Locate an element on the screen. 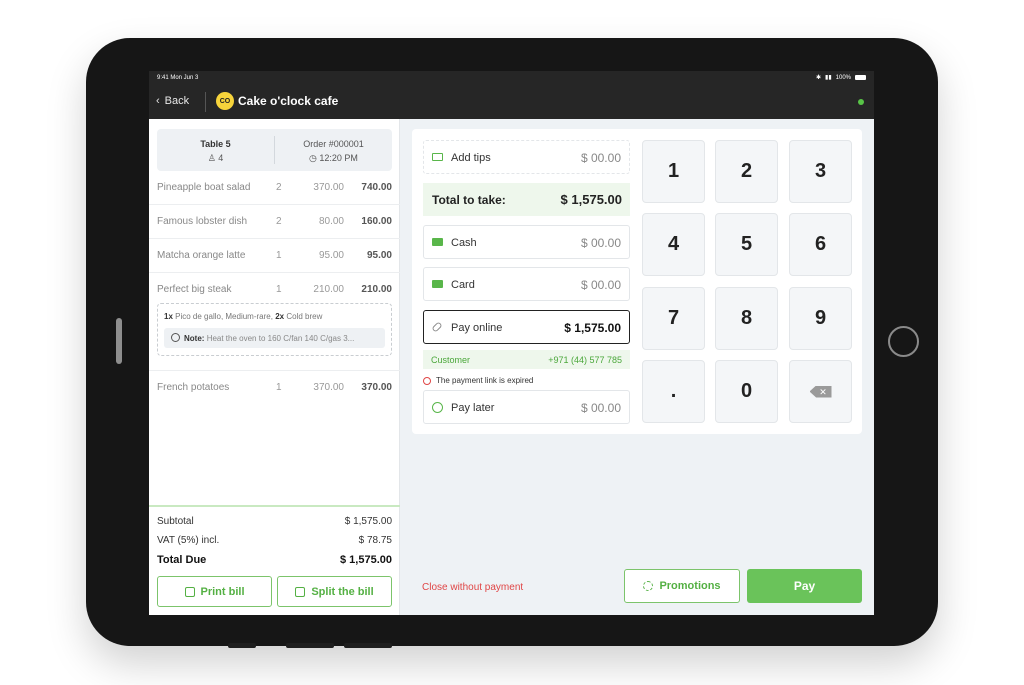 The height and width of the screenshot is (685, 1024). vat-label: VAT (5%) incl. is located at coordinates (188, 540).